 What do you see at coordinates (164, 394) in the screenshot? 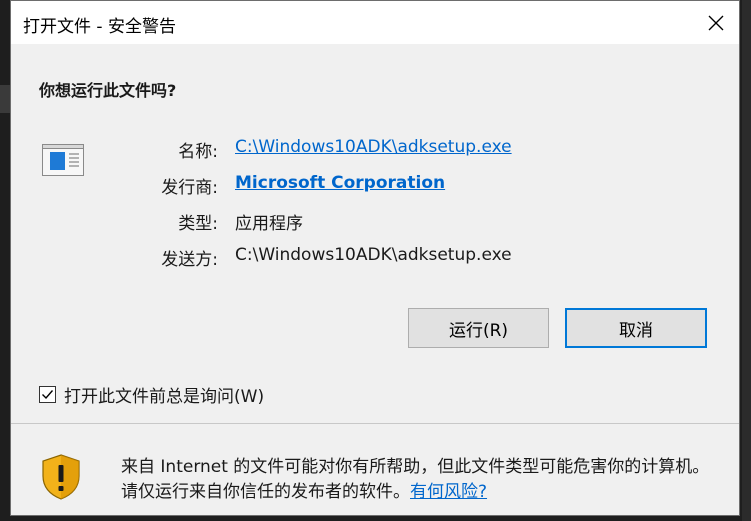
I see `always-ask-label: 打开此文件前总是询问(W)` at bounding box center [164, 394].